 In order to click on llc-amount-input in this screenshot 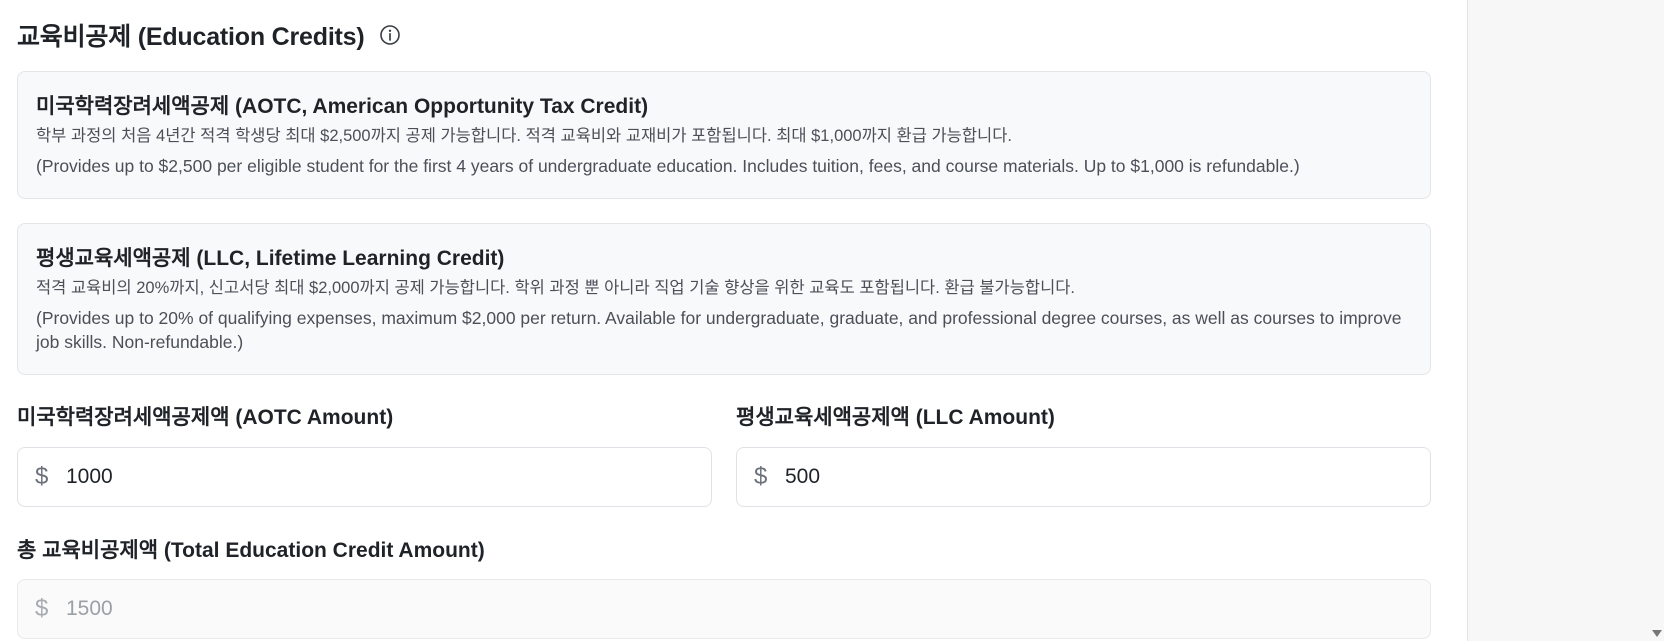, I will do `click(1085, 477)`.